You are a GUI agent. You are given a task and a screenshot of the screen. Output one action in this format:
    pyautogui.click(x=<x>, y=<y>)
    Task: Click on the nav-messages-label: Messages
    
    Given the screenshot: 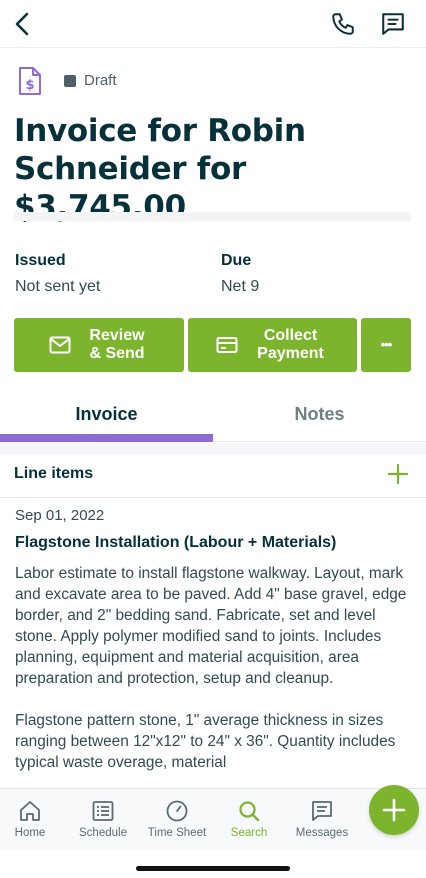 What is the action you would take?
    pyautogui.click(x=322, y=833)
    